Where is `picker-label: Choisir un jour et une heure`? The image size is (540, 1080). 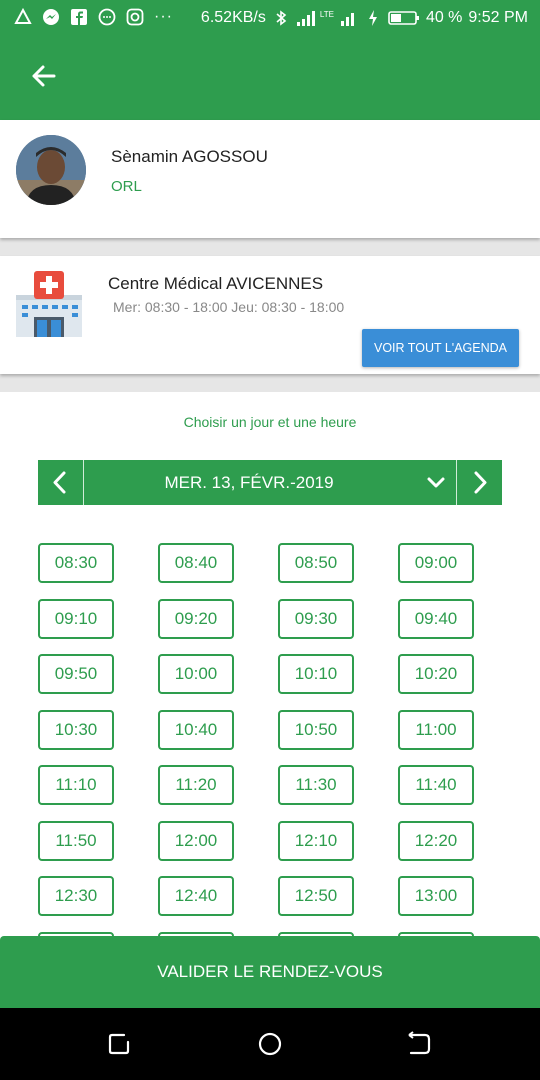 picker-label: Choisir un jour et une heure is located at coordinates (270, 422).